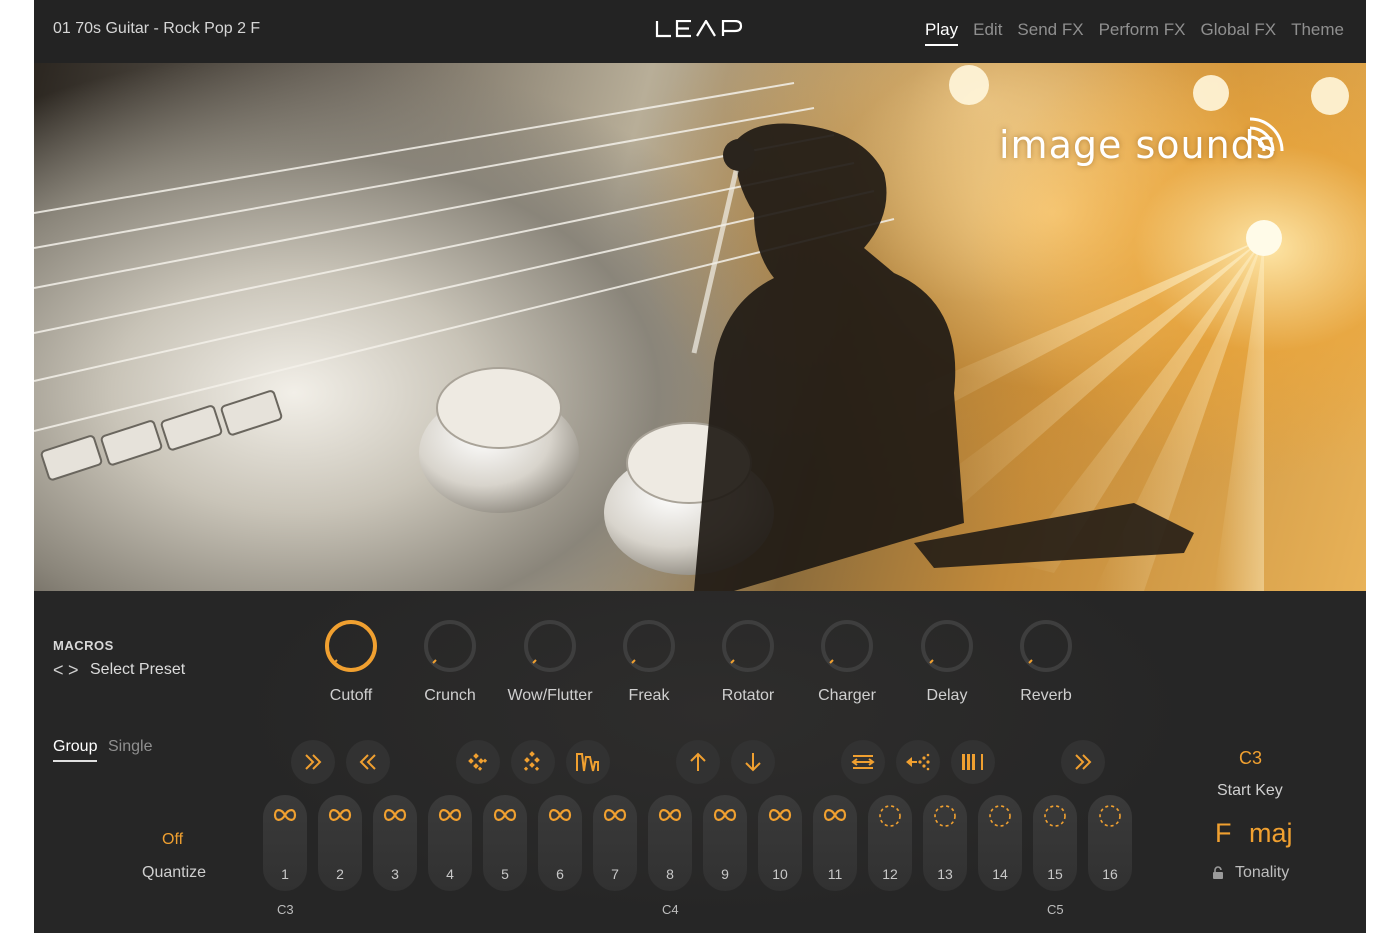 Image resolution: width=1400 pixels, height=933 pixels. I want to click on slice-icon, so click(972, 762).